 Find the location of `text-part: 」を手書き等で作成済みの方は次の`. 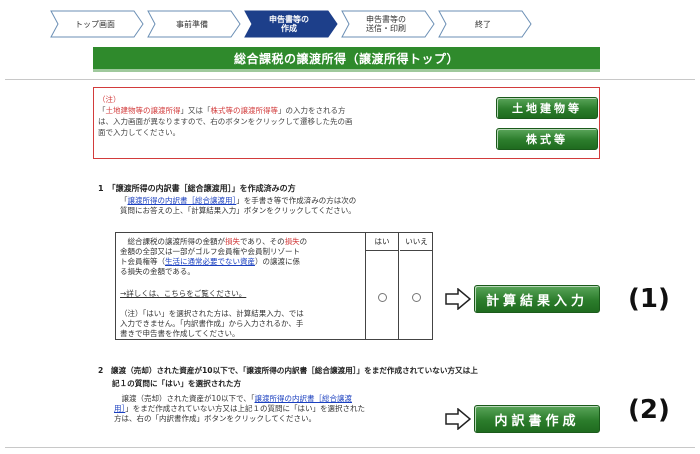

text-part: 」を手書き等で作成済みの方は次の is located at coordinates (296, 200).